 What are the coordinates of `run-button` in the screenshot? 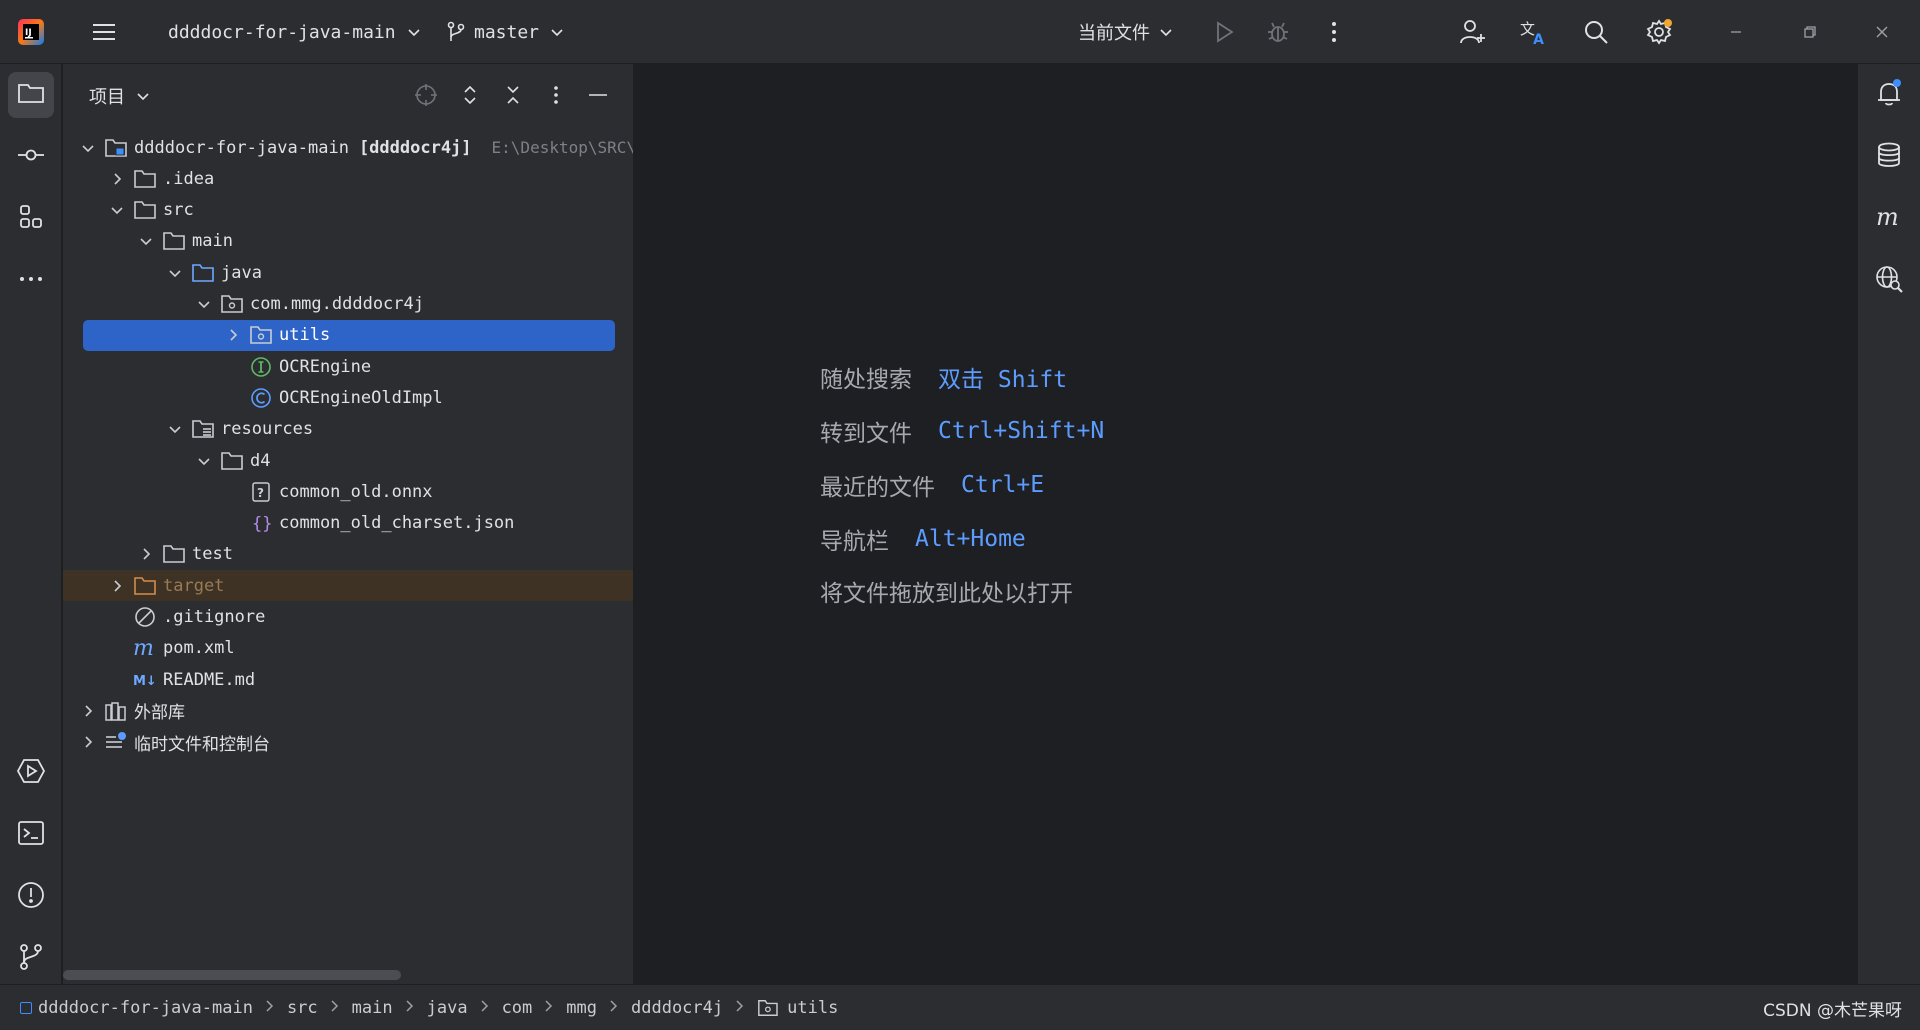 It's located at (1224, 32).